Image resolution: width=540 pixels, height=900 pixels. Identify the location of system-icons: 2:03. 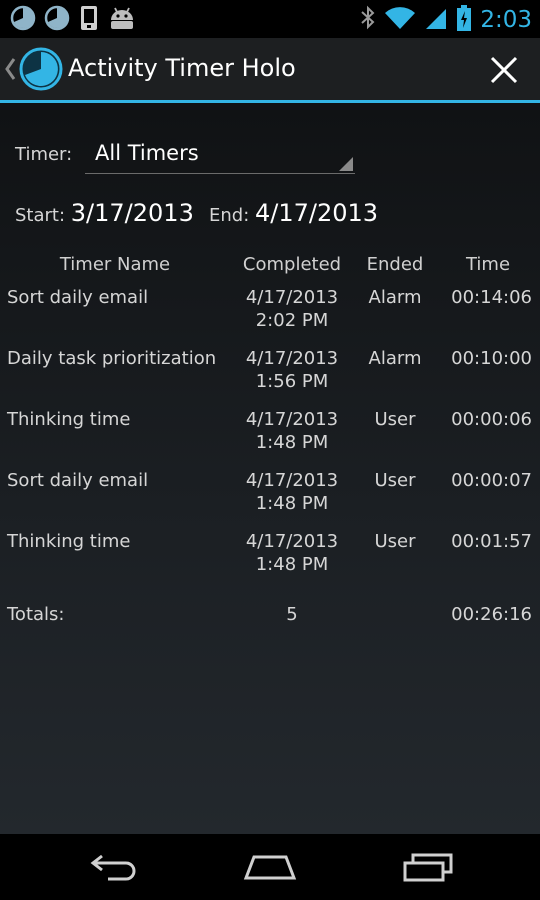
(446, 20).